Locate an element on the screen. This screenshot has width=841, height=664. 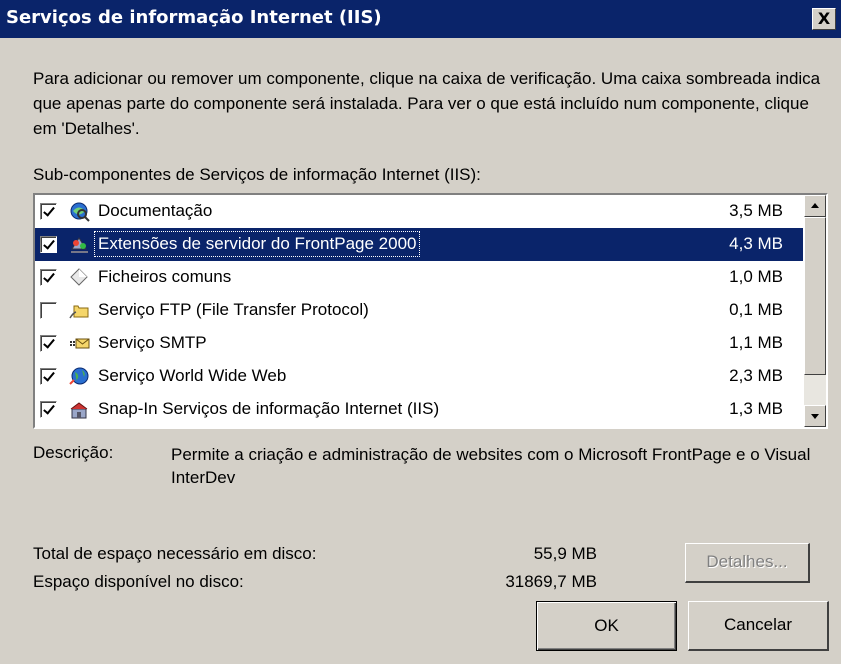
list-item: Ficheiros comuns 1,0 MB is located at coordinates (419, 277).